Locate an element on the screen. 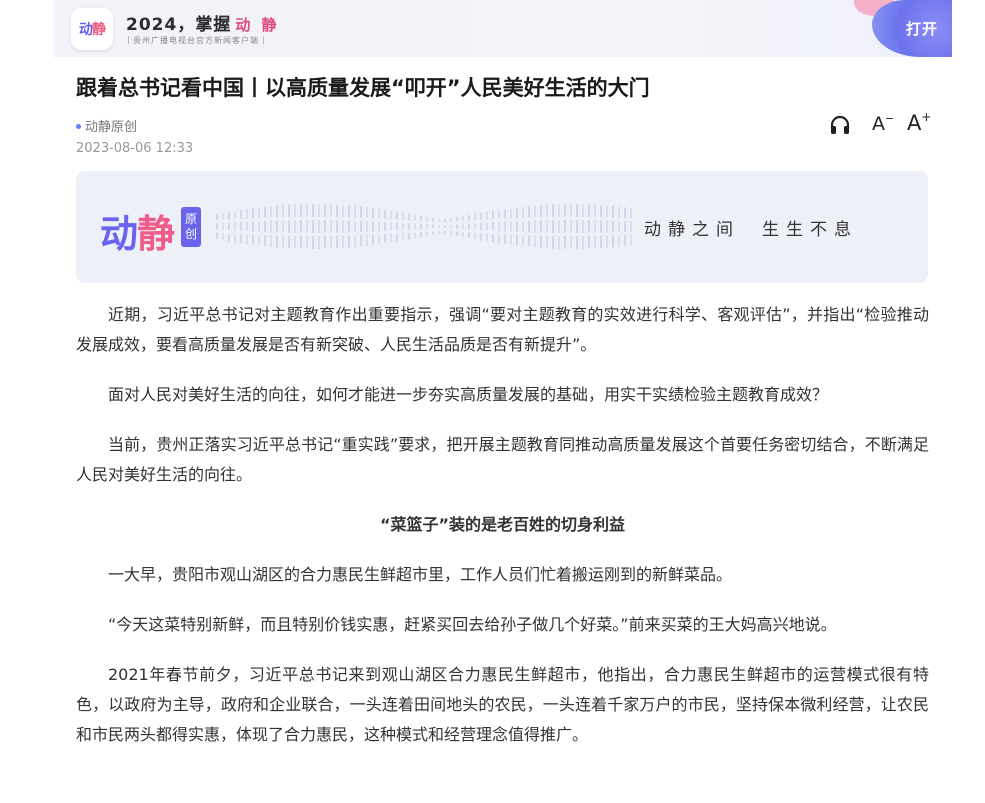  app-download-banner: 动静 2024，掌握动 静 贵州广播电视台官方新闻客户端 打开 is located at coordinates (502, 28).